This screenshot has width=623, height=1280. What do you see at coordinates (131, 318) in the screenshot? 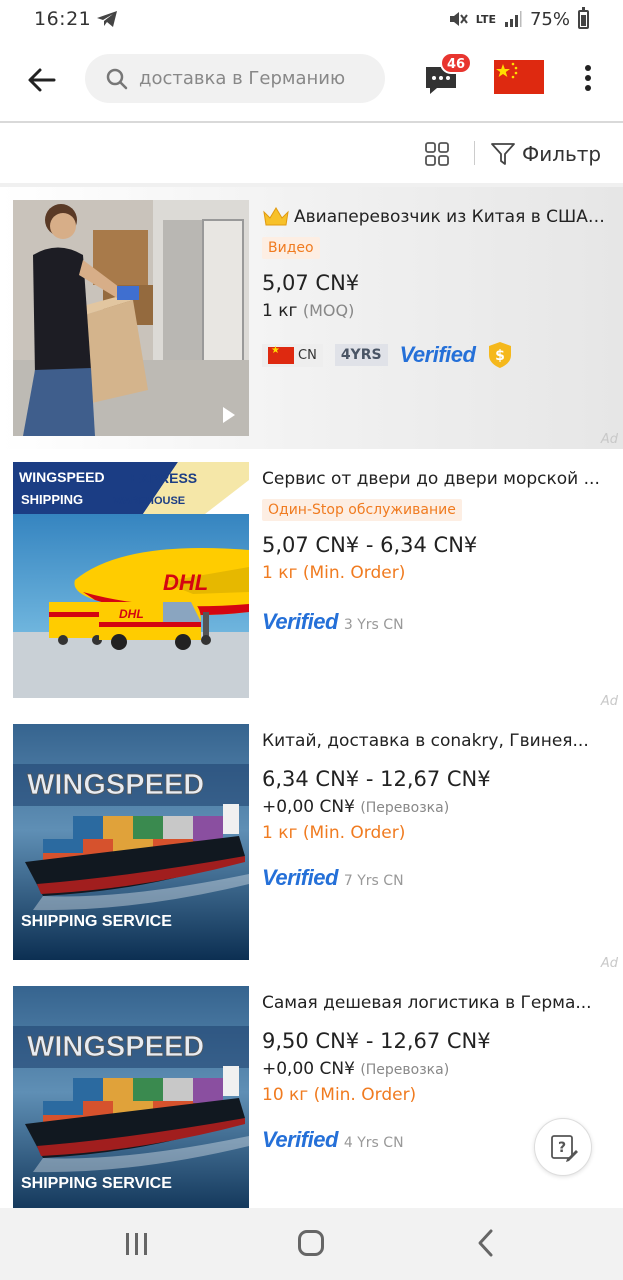
I see `product-image-warehouse-worker` at bounding box center [131, 318].